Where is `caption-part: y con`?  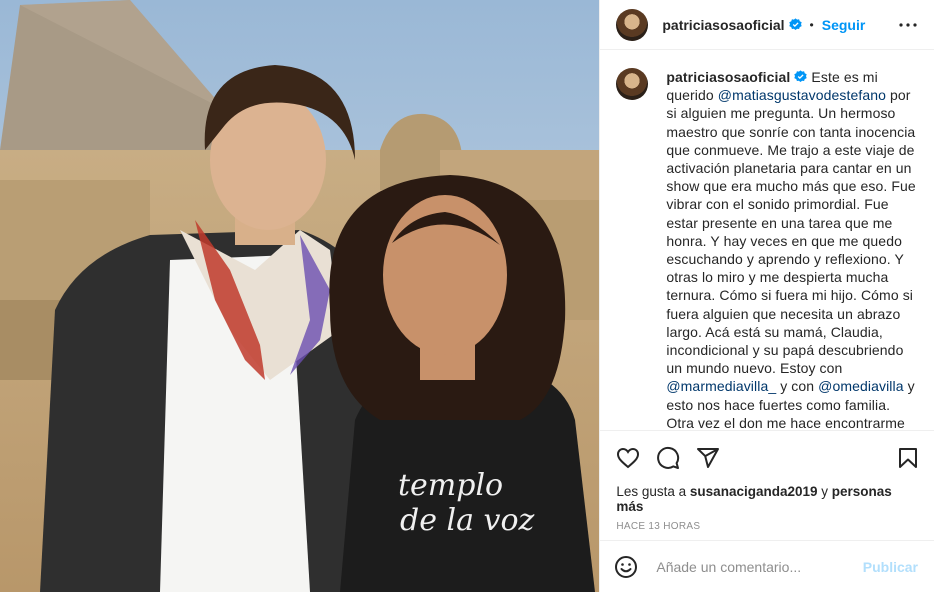
caption-part: y con is located at coordinates (797, 386).